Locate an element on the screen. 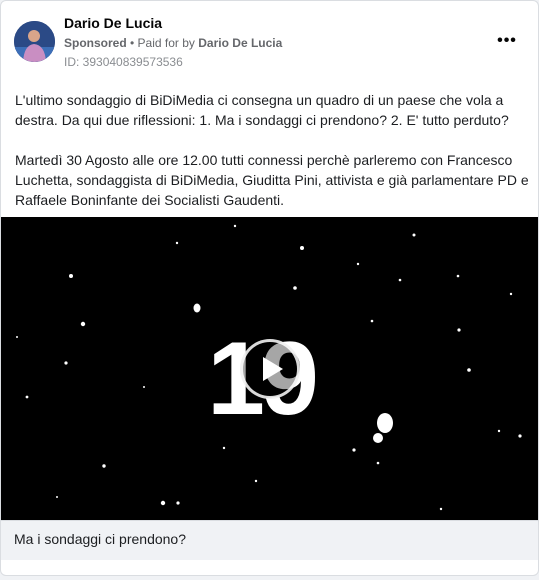  video-caption-bar: Ma i sondaggi ci prendono? is located at coordinates (269, 540).